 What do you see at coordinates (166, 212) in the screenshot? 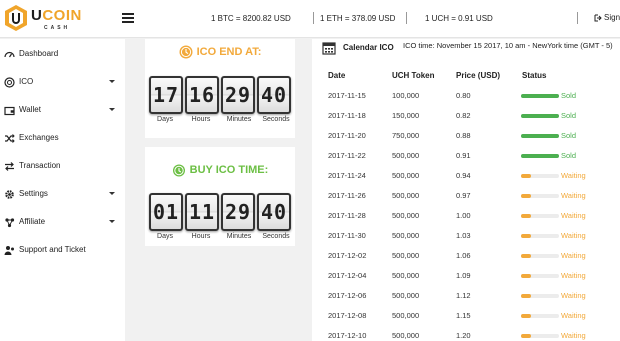
I see `days-value: 01` at bounding box center [166, 212].